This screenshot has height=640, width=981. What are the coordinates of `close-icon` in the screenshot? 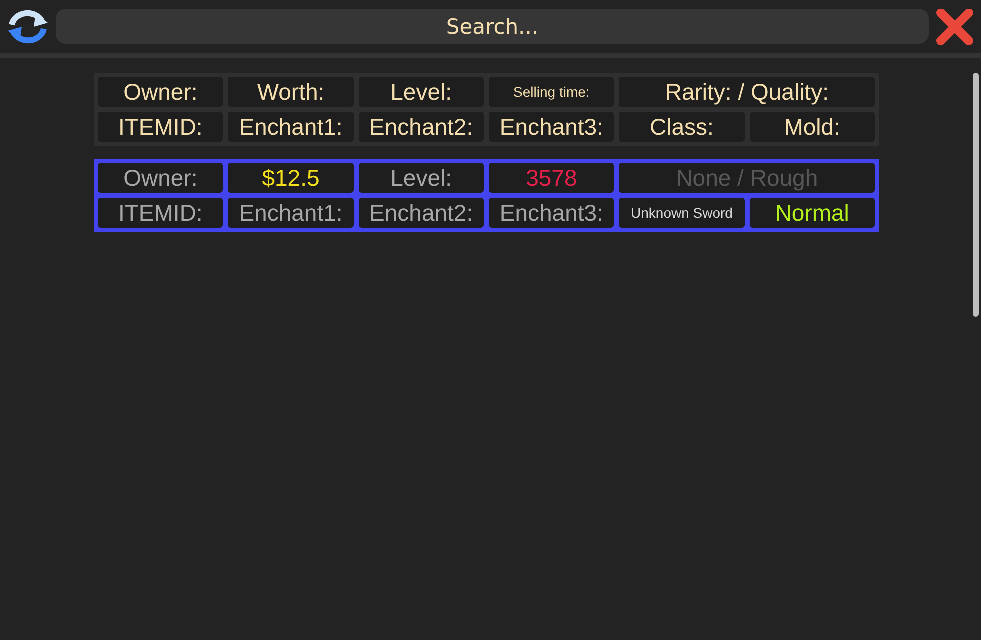 It's located at (955, 26).